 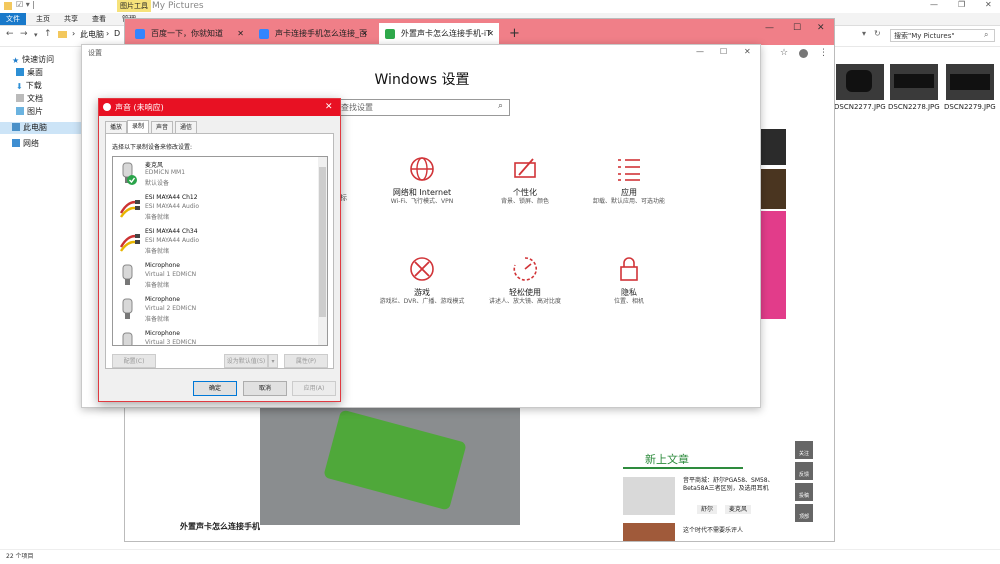 I want to click on apply-button: 应用(A), so click(x=314, y=388).